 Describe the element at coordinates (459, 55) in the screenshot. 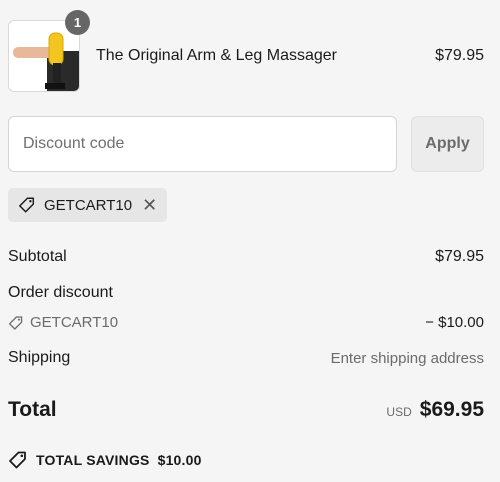

I see `product-price: $79.95` at that location.